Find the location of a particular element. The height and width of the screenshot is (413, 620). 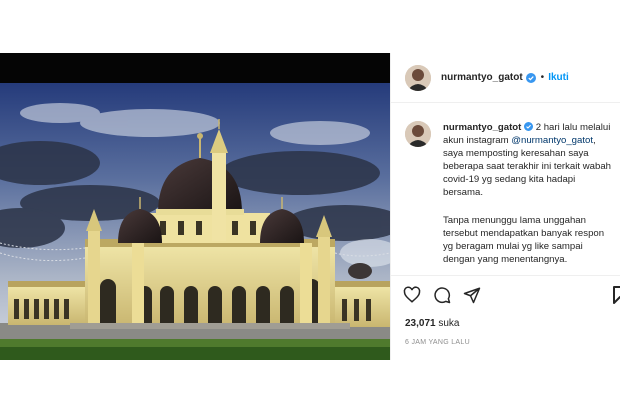

caption-avatar is located at coordinates (418, 134).